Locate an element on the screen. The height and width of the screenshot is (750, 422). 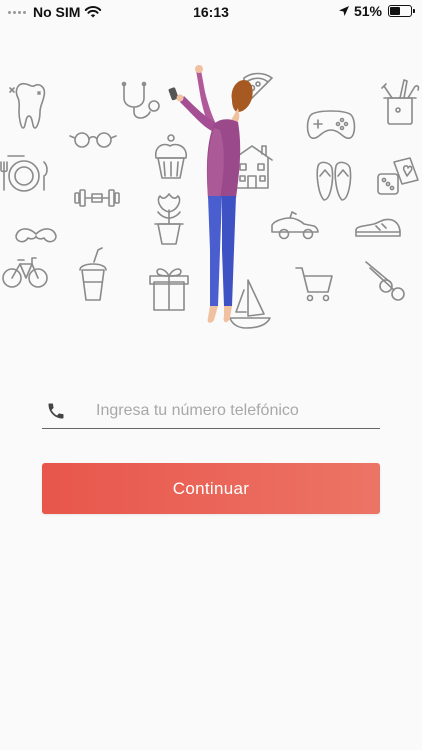
boat-icon is located at coordinates (250, 304).